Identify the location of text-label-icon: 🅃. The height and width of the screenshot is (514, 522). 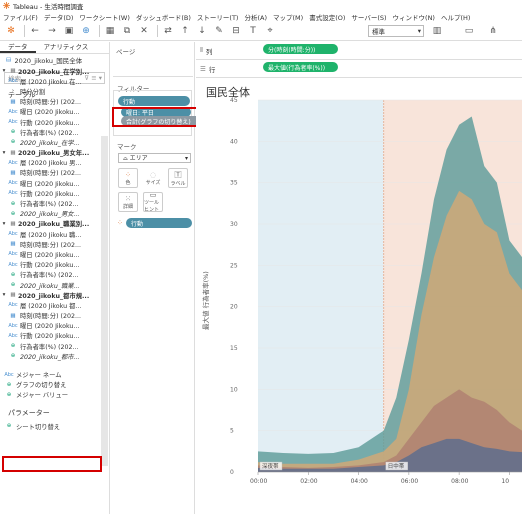
(178, 174).